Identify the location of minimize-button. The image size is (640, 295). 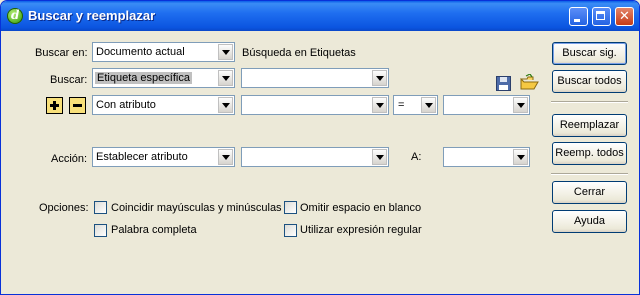
(578, 16).